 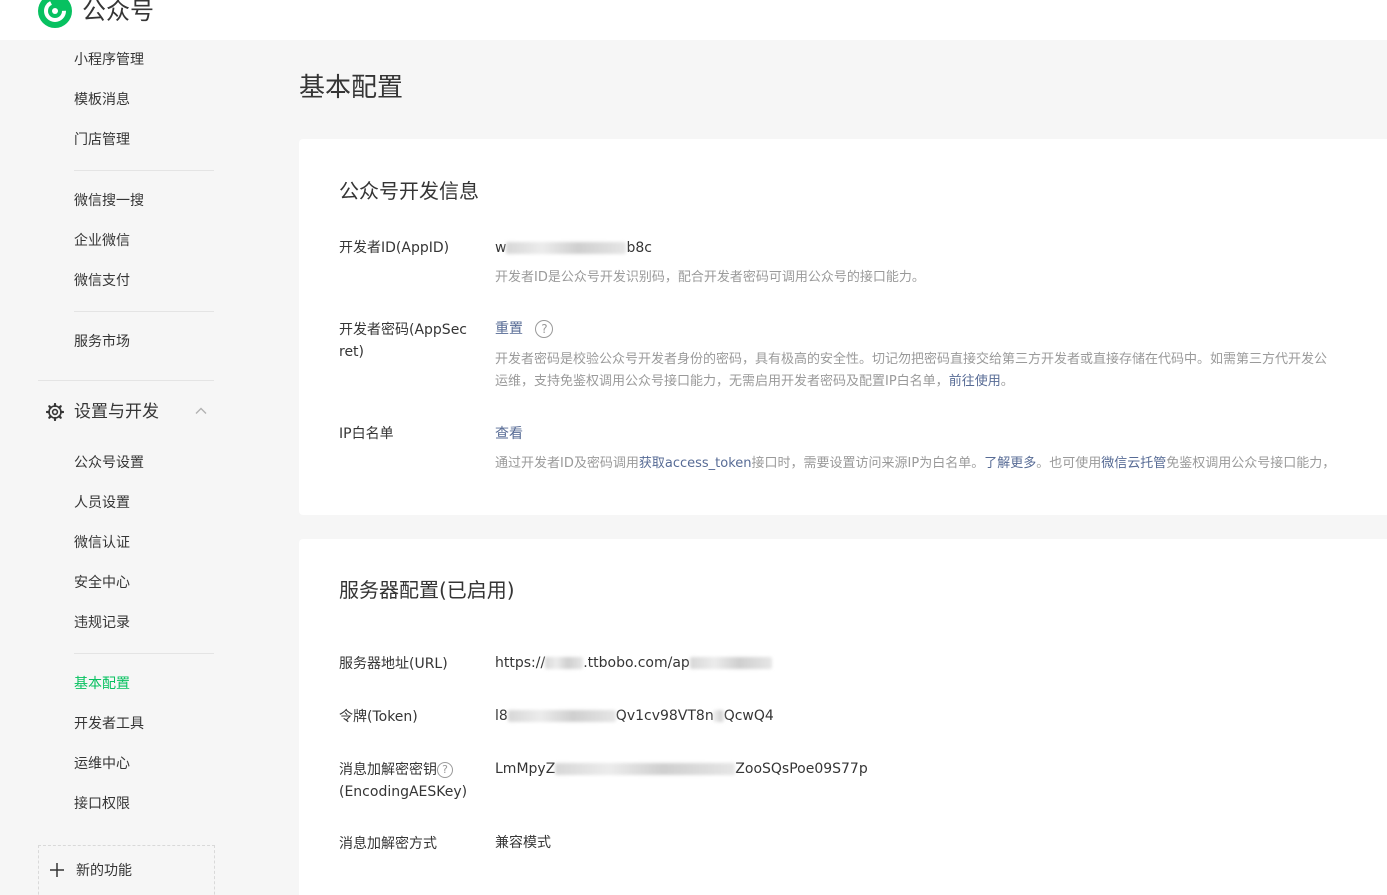 What do you see at coordinates (102, 281) in the screenshot?
I see `sidebar-item-wechat-pay: 微信支付` at bounding box center [102, 281].